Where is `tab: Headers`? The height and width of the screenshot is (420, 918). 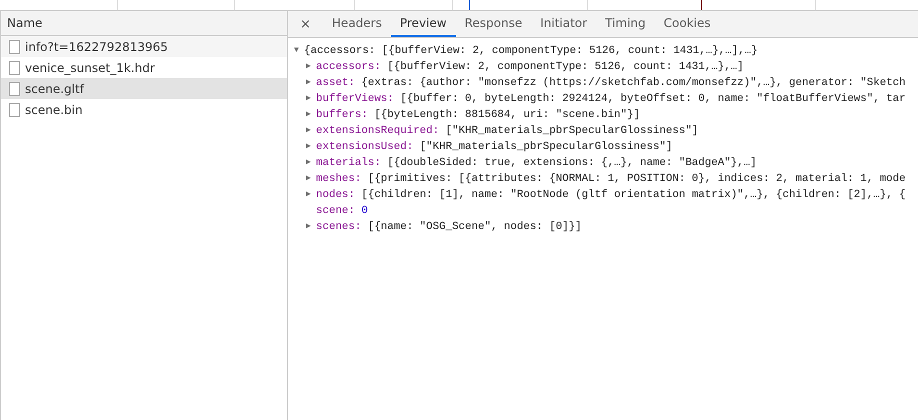
tab: Headers is located at coordinates (356, 24).